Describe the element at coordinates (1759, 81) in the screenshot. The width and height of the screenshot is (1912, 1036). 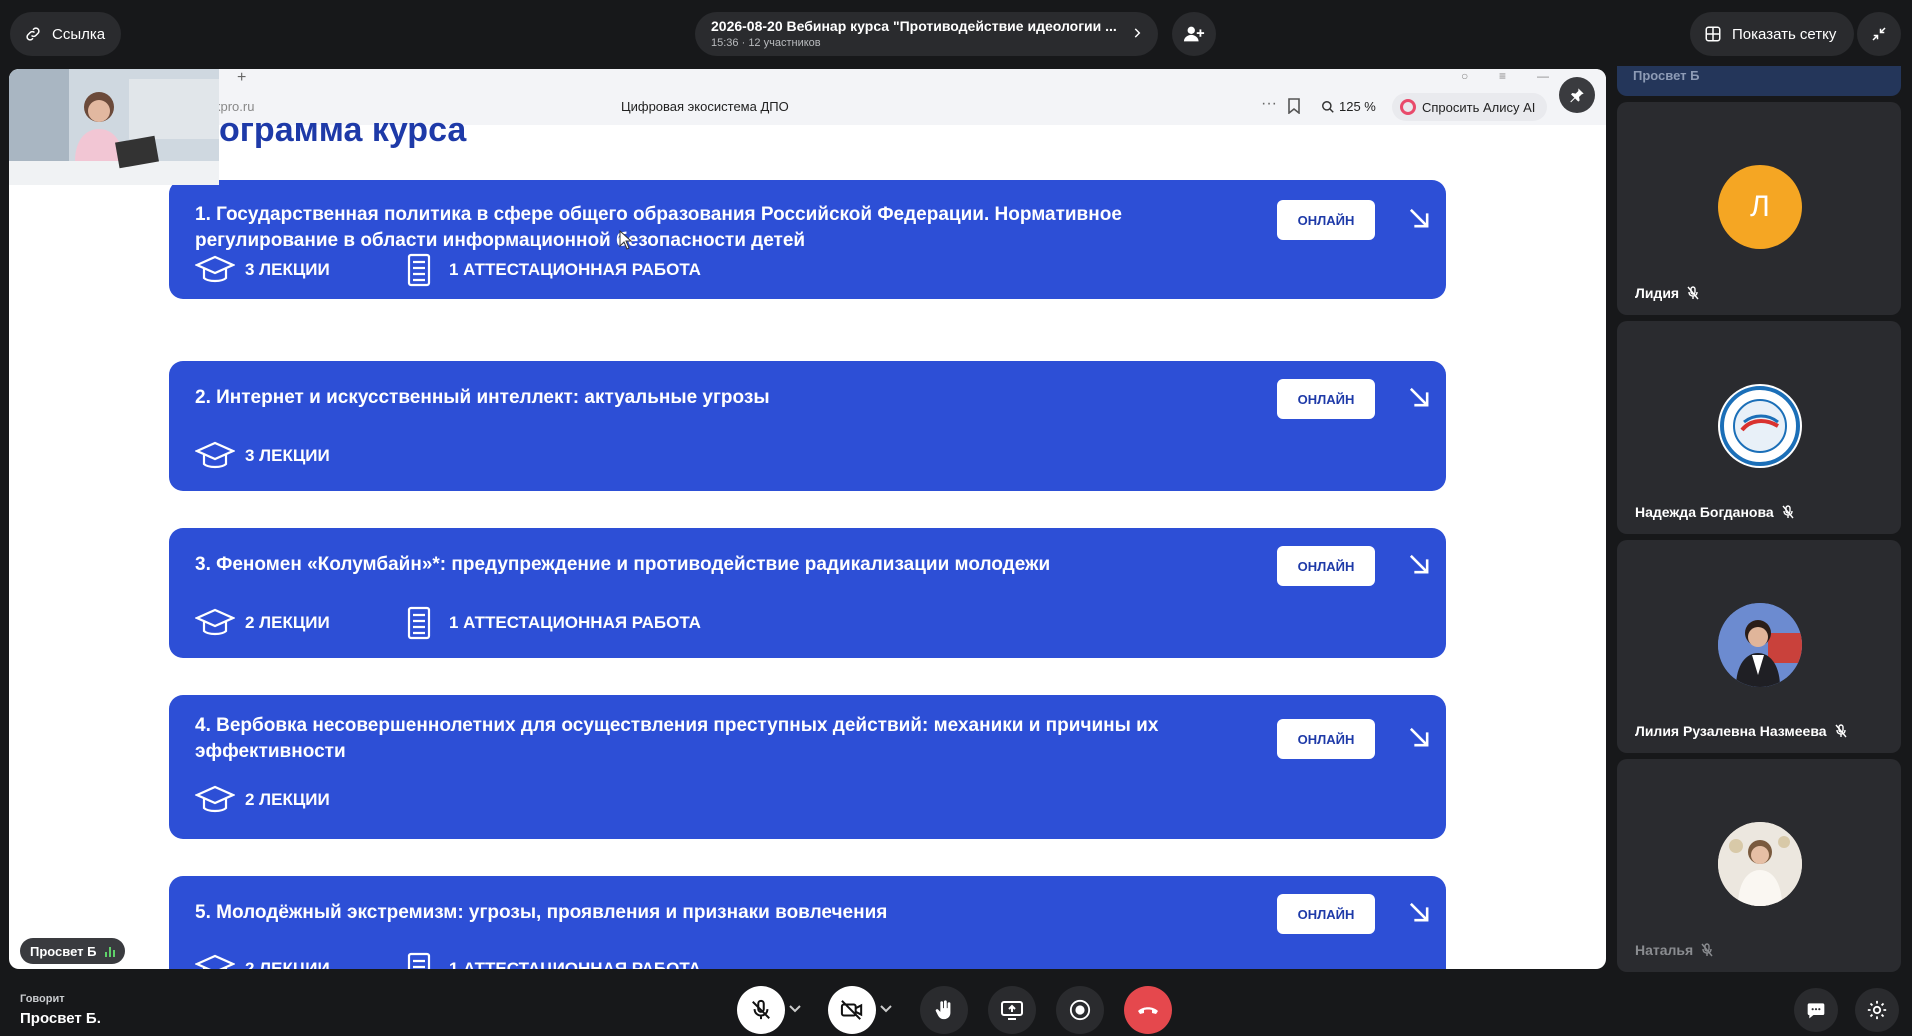
I see `participant-tile-partial: Просвет Б` at that location.